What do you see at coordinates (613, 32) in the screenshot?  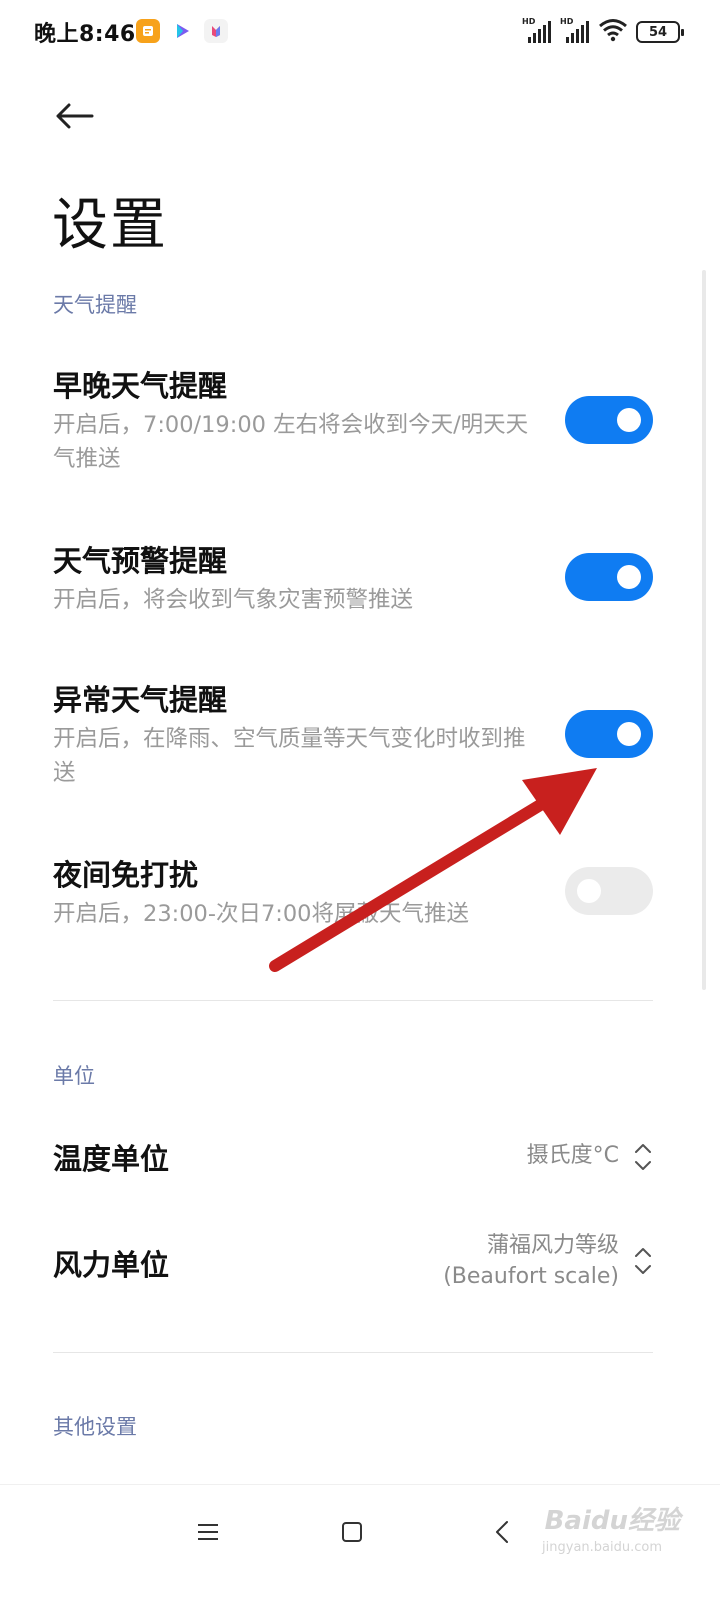 I see `wifi-icon` at bounding box center [613, 32].